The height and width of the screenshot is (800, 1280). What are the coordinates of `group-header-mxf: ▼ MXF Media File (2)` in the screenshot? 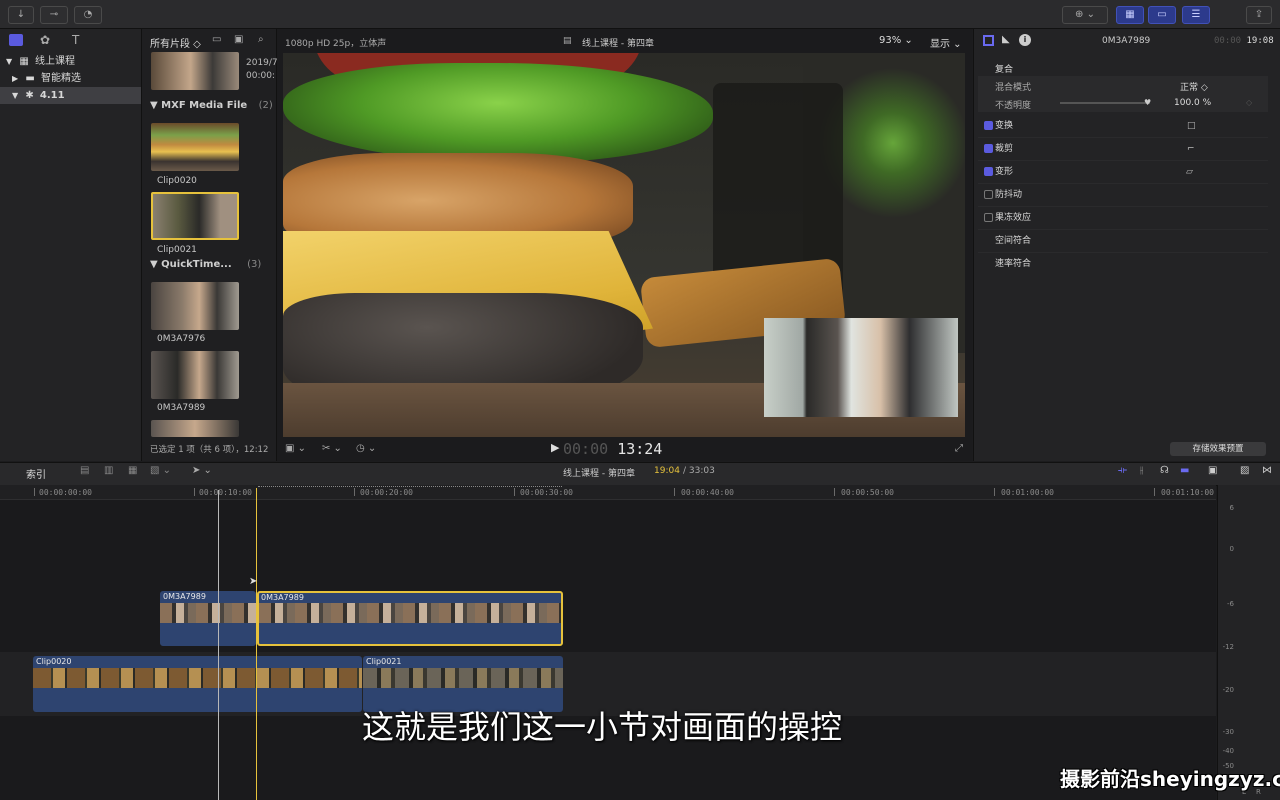 It's located at (211, 105).